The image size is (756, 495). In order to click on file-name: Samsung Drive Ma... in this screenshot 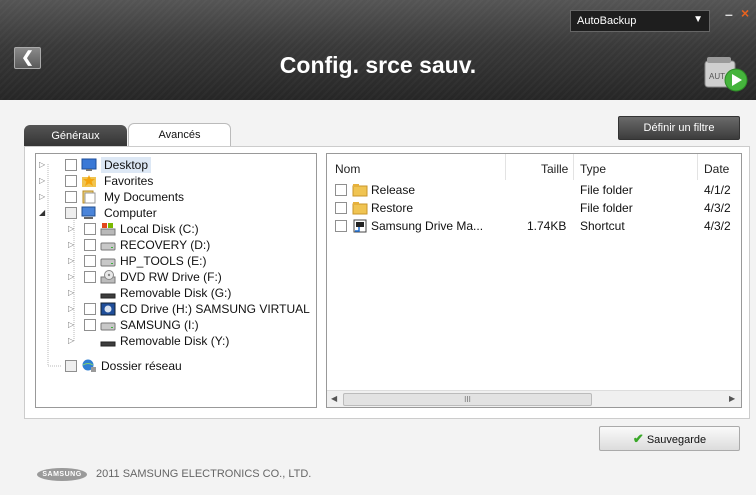, I will do `click(427, 226)`.